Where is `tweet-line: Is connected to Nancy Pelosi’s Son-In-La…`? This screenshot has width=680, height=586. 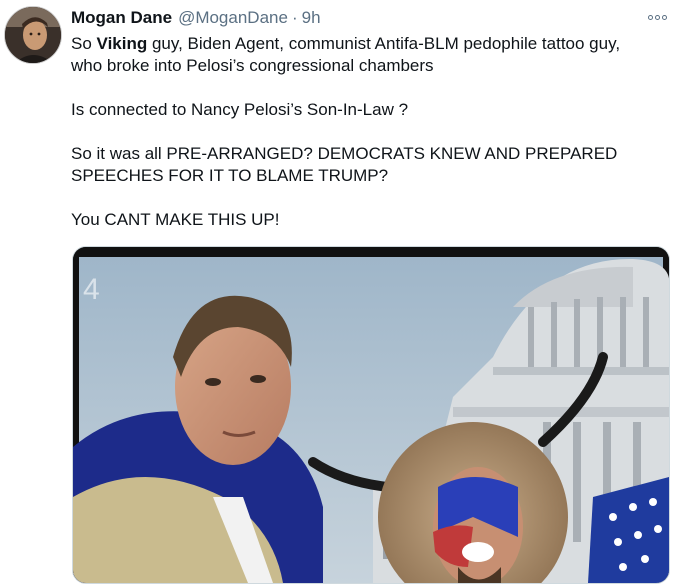 tweet-line: Is connected to Nancy Pelosi’s Son-In-La… is located at coordinates (240, 109).